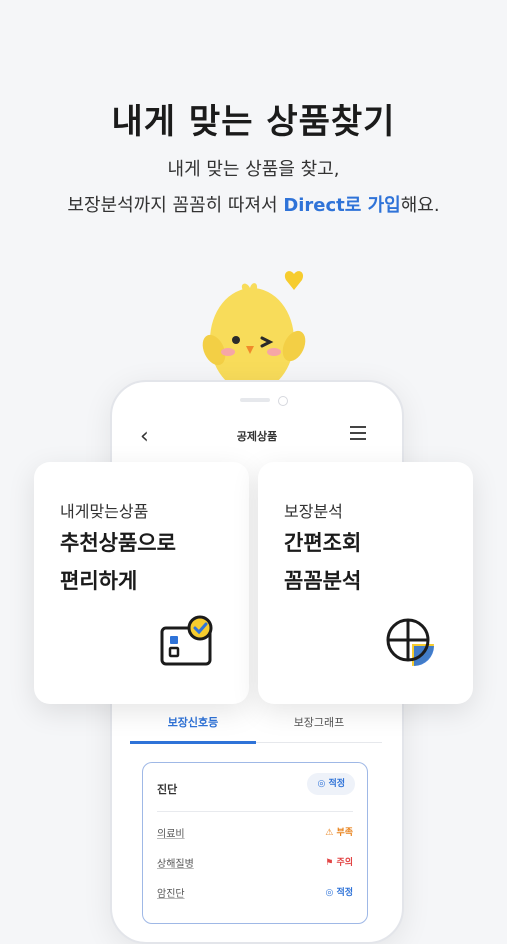 This screenshot has width=507, height=944. Describe the element at coordinates (167, 789) in the screenshot. I see `diagnosis-header: 진단` at that location.